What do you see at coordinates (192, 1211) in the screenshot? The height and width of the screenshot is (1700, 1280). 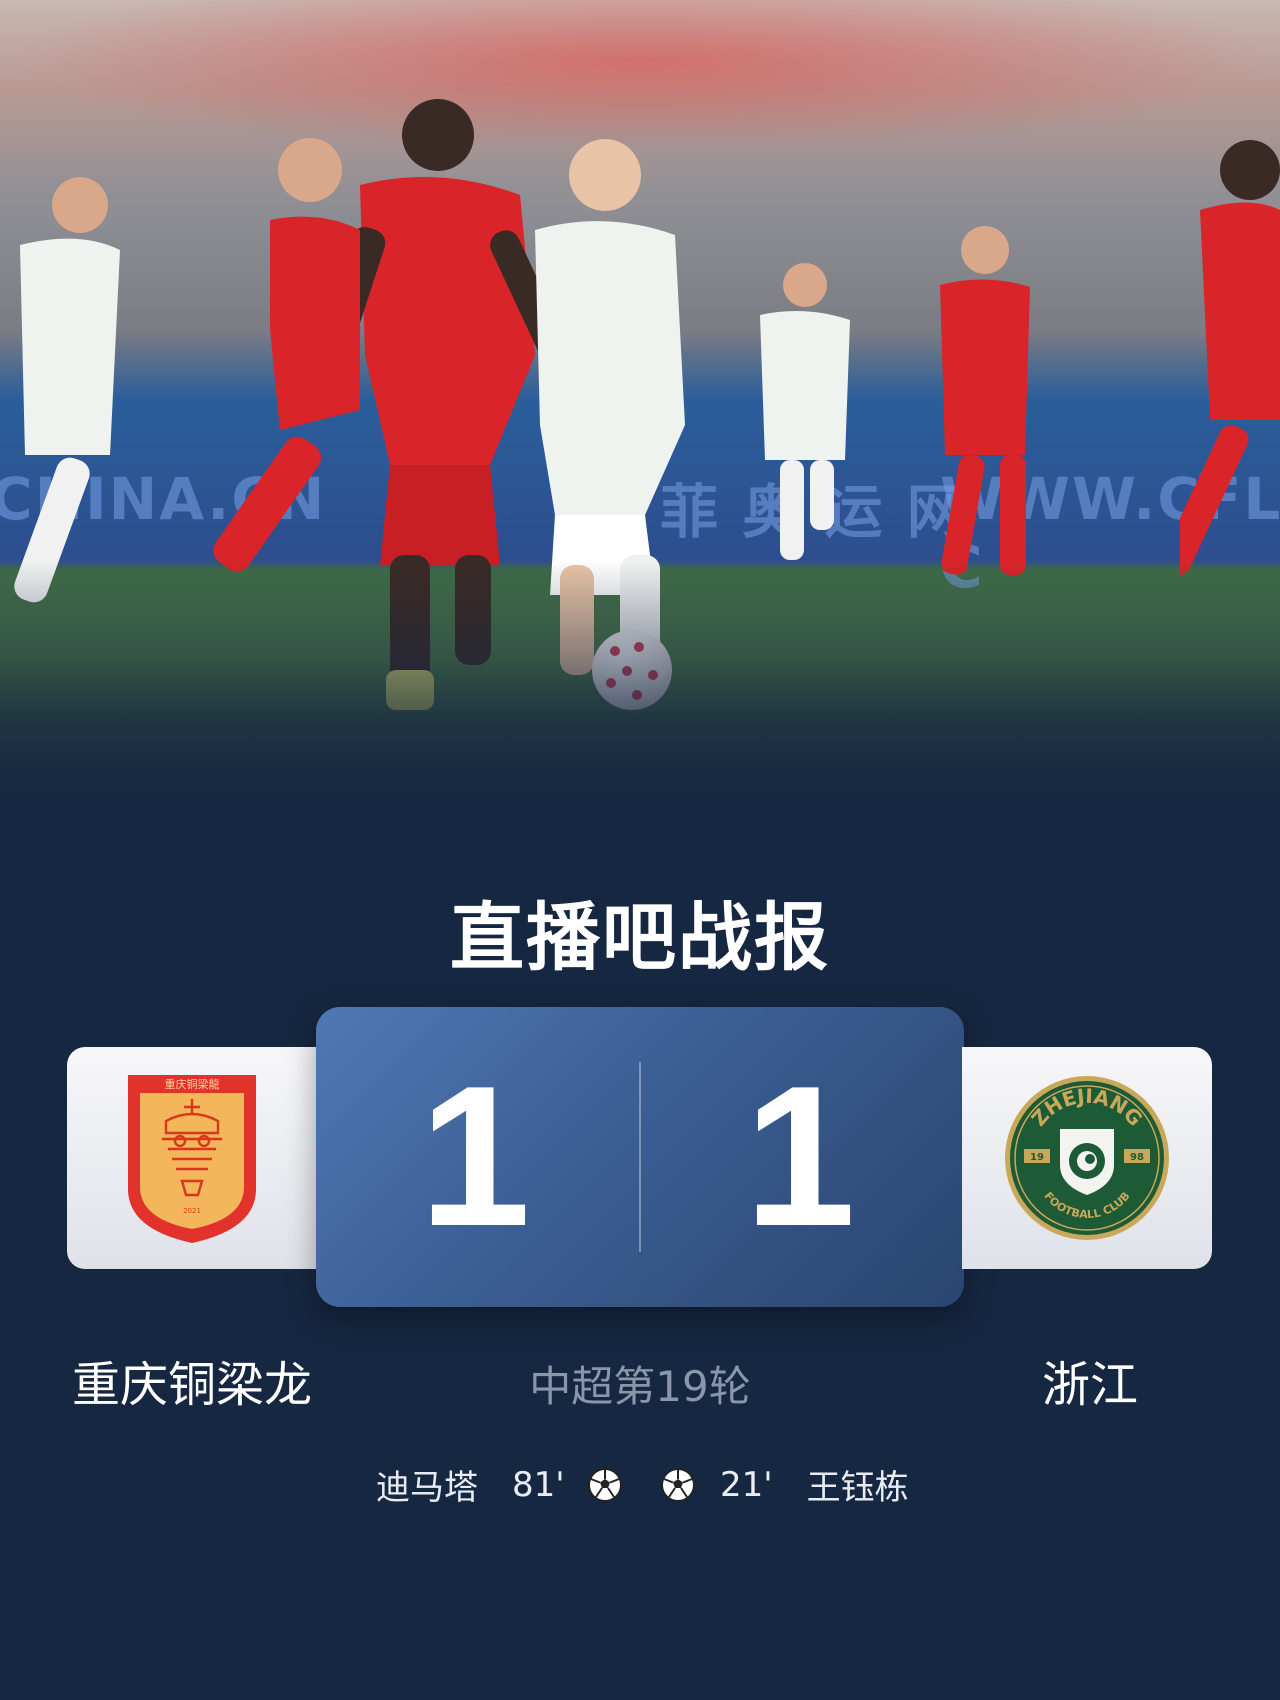 I see `home-crest-year: 2021` at bounding box center [192, 1211].